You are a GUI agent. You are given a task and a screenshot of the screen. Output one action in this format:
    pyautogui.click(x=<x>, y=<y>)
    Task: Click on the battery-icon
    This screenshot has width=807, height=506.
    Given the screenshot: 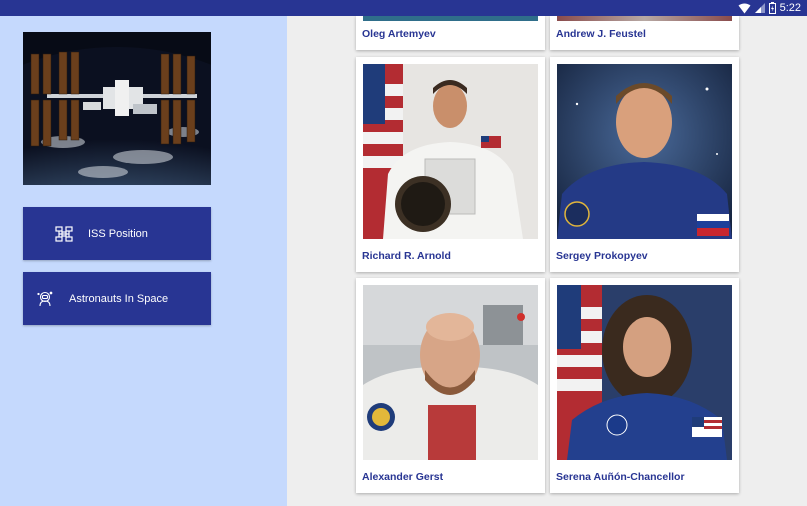 What is the action you would take?
    pyautogui.click(x=772, y=8)
    